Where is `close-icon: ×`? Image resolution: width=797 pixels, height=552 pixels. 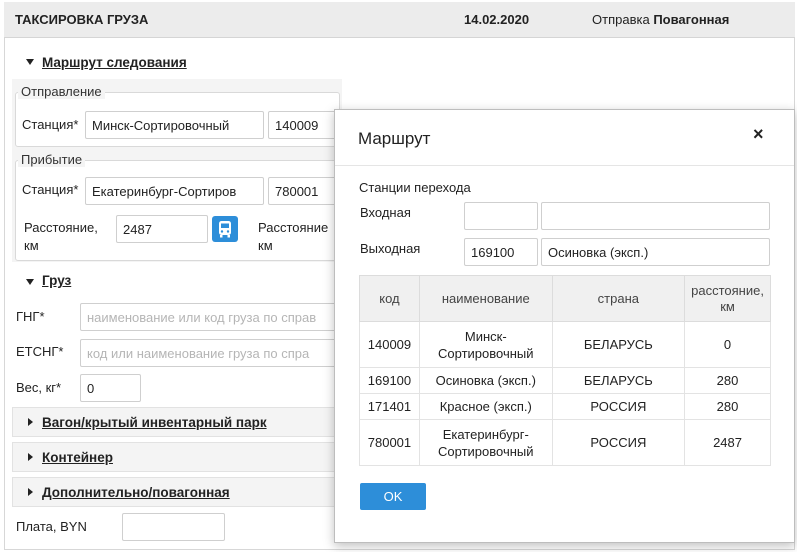 close-icon: × is located at coordinates (758, 134).